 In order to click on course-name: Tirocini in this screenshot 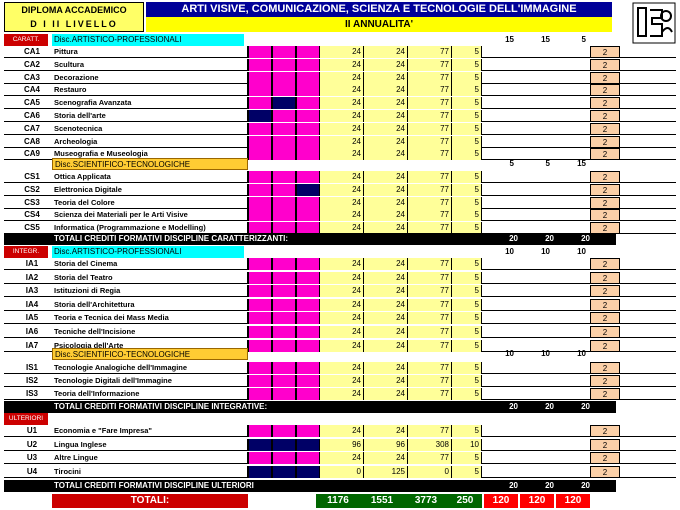, I will do `click(150, 471)`.